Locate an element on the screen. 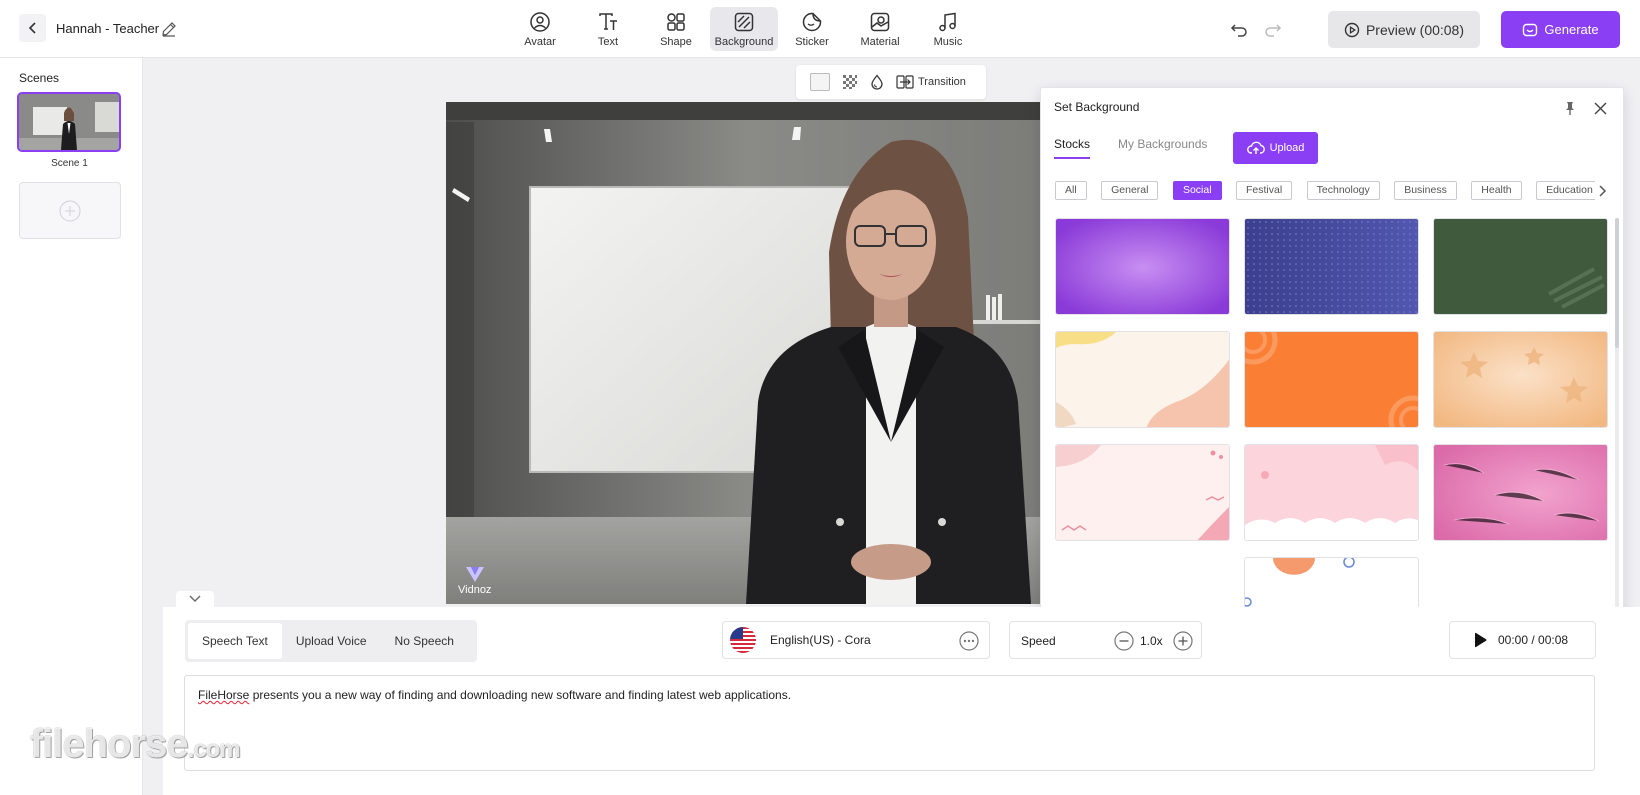 The height and width of the screenshot is (795, 1640). preview-button: Preview (00:08) is located at coordinates (1404, 29).